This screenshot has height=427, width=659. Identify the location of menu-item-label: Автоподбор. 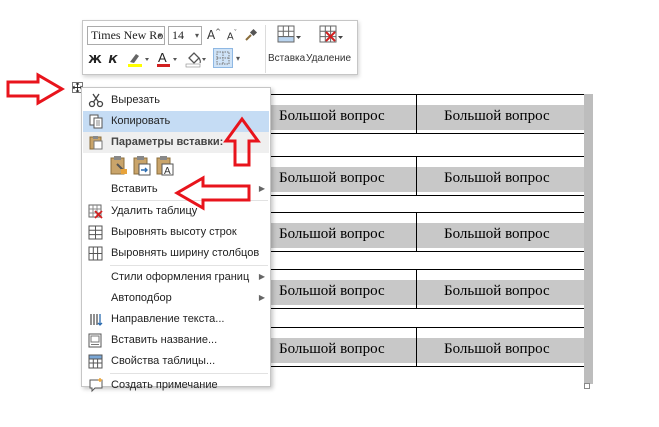
(141, 298).